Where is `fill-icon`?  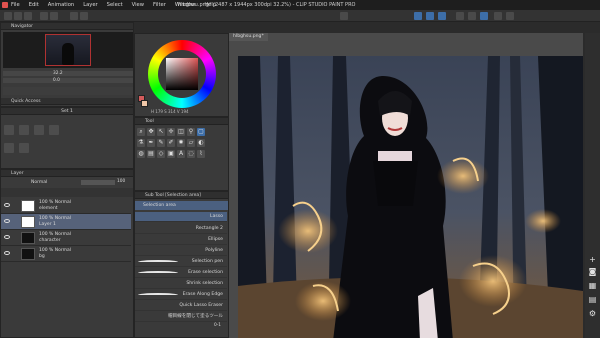 fill-icon is located at coordinates (84, 16).